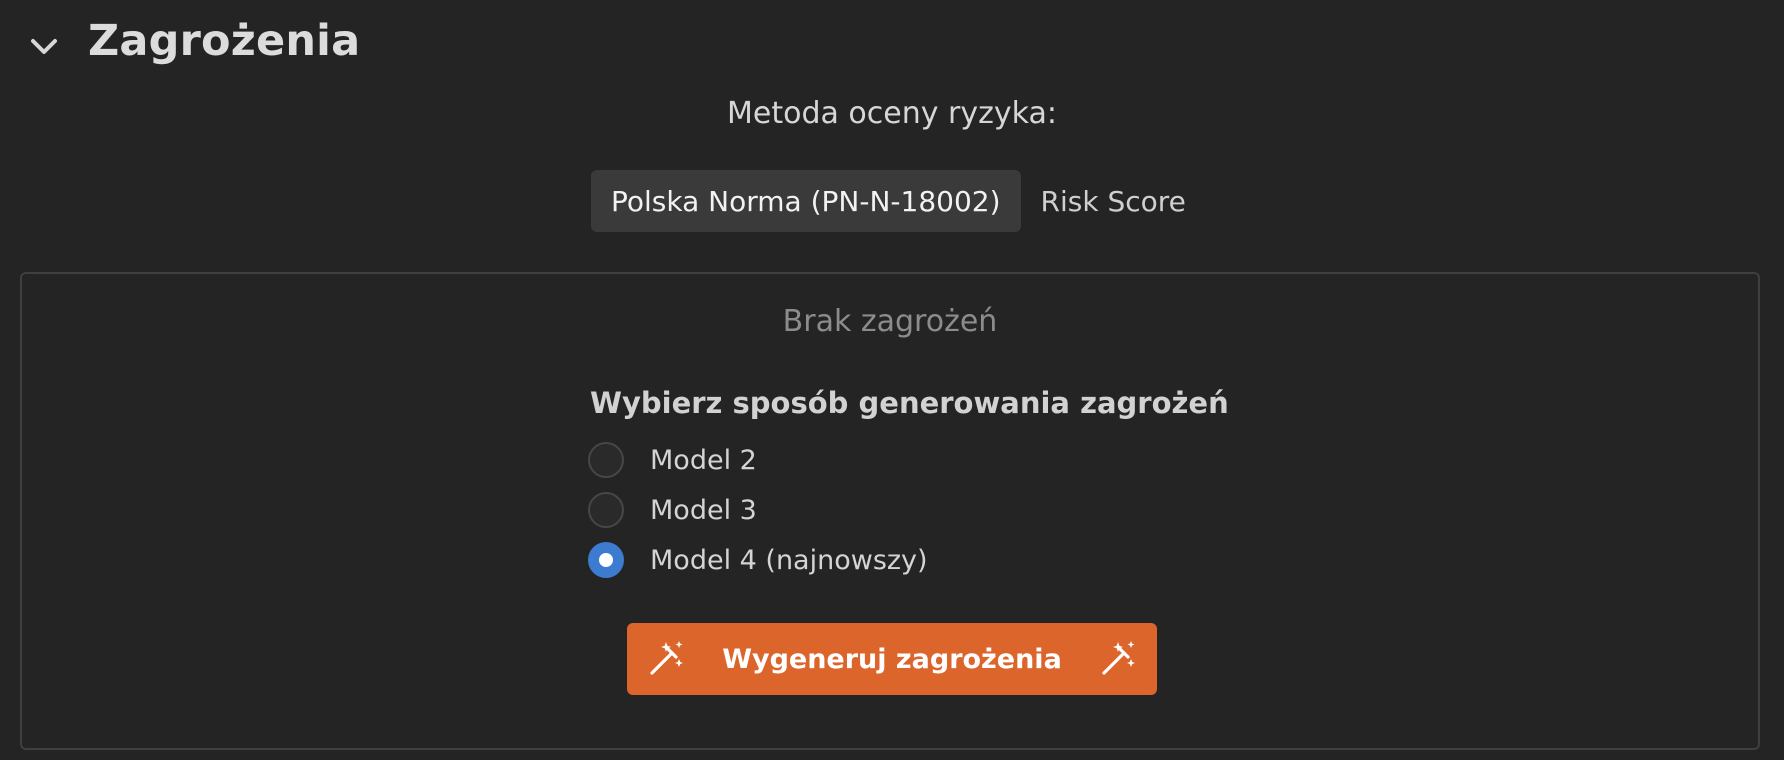 The height and width of the screenshot is (760, 1784). What do you see at coordinates (909, 403) in the screenshot?
I see `generation-method-title: Wybierz sposób generowania zagrożeń` at bounding box center [909, 403].